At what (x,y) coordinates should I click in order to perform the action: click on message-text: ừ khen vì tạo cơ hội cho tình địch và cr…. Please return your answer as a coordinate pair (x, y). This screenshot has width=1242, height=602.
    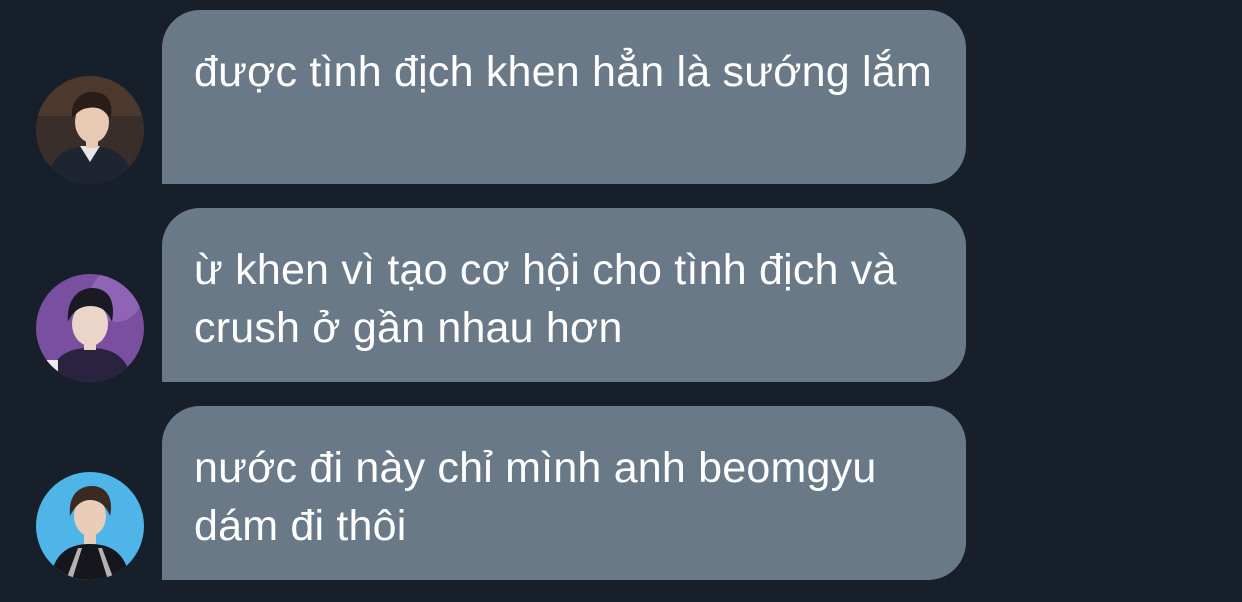
    Looking at the image, I should click on (545, 299).